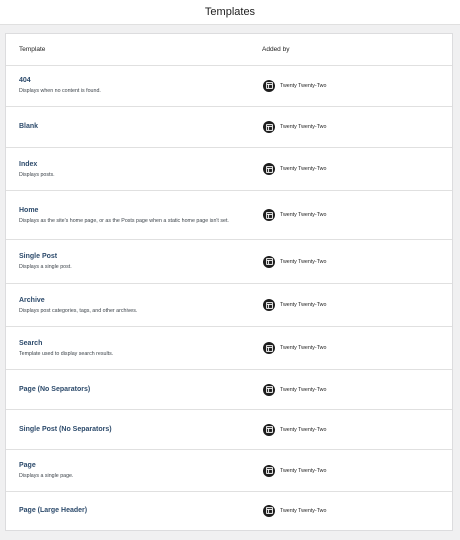 The image size is (460, 540). What do you see at coordinates (135, 301) in the screenshot?
I see `template-title-link: Archive` at bounding box center [135, 301].